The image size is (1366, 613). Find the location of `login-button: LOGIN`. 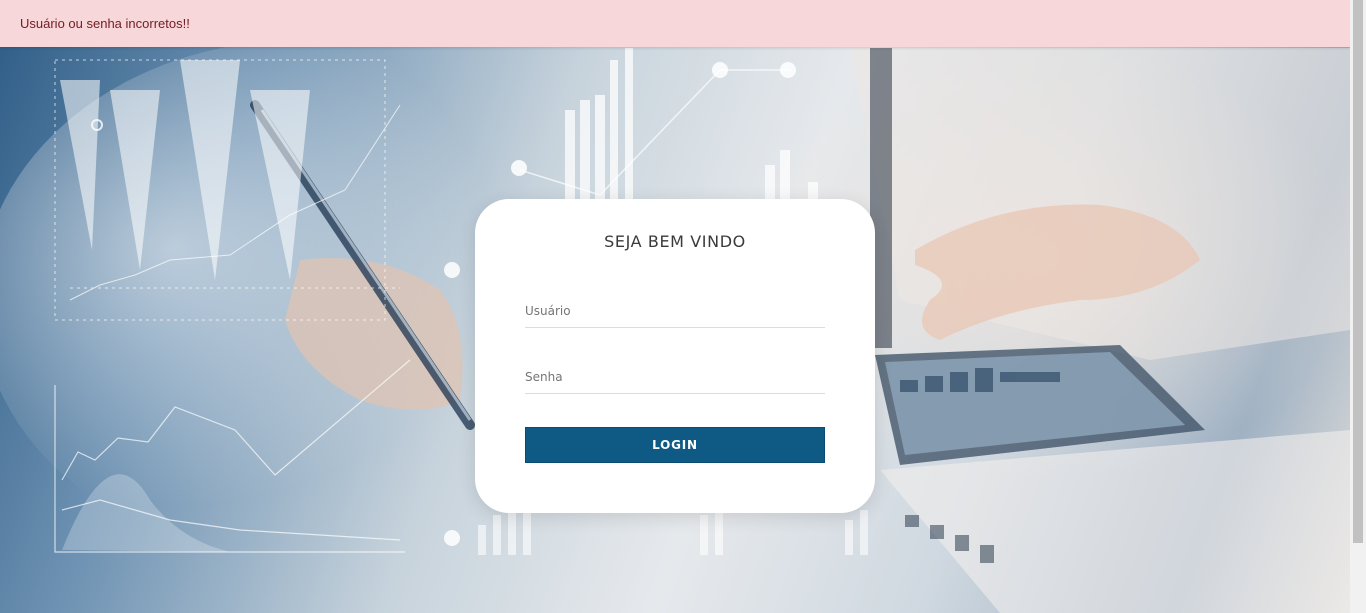

login-button: LOGIN is located at coordinates (675, 445).